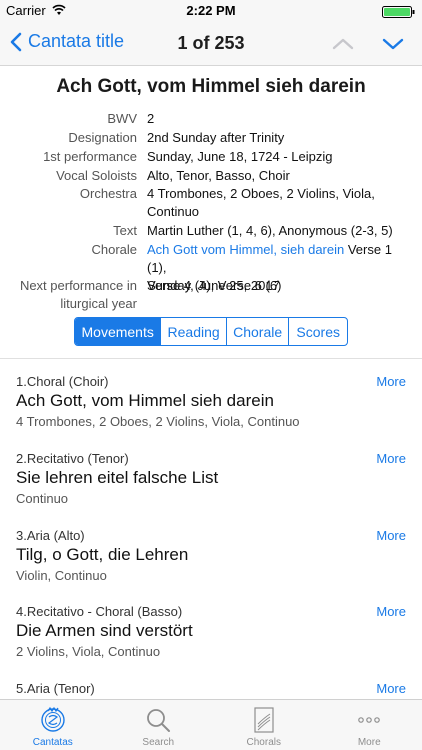  Describe the element at coordinates (62, 381) in the screenshot. I see `movement-type: 1.Choral (Choir)` at that location.